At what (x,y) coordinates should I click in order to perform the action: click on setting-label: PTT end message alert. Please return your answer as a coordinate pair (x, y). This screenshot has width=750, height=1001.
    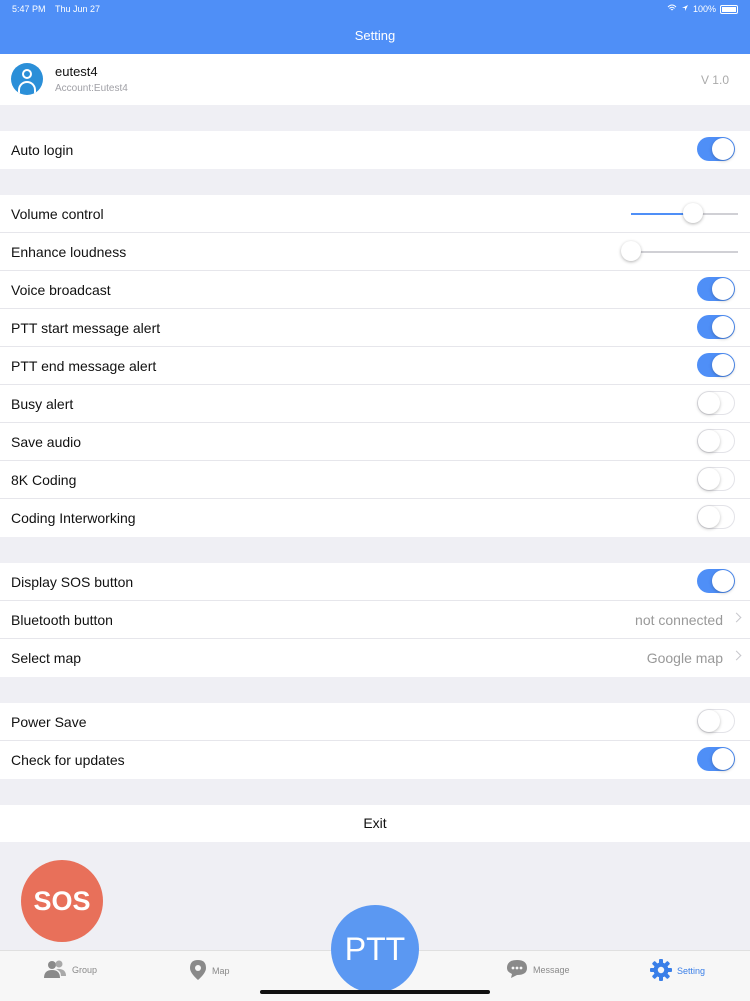
    Looking at the image, I should click on (84, 365).